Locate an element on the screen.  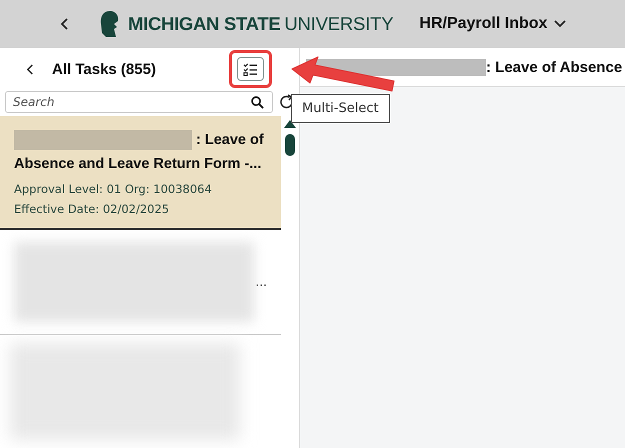
checklist-icon is located at coordinates (250, 69).